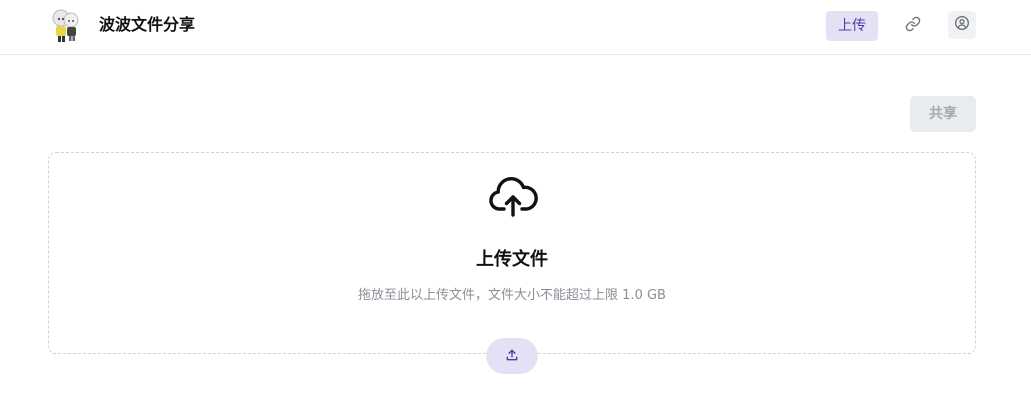 The image size is (1031, 406). I want to click on app-title: 波波文件分享, so click(147, 24).